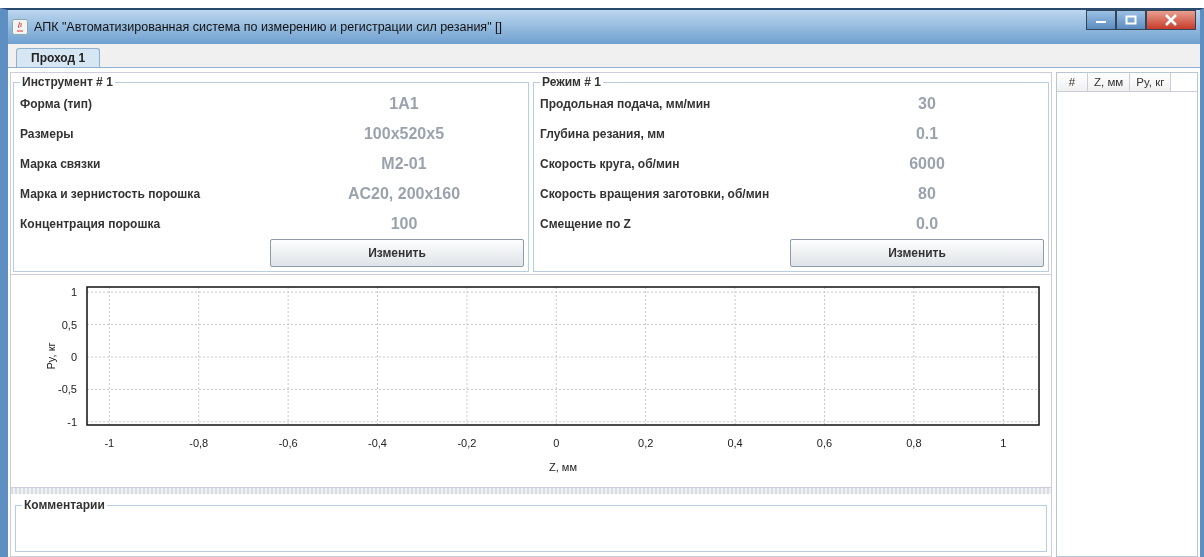 The width and height of the screenshot is (1204, 557). I want to click on maximize-button, so click(1131, 20).